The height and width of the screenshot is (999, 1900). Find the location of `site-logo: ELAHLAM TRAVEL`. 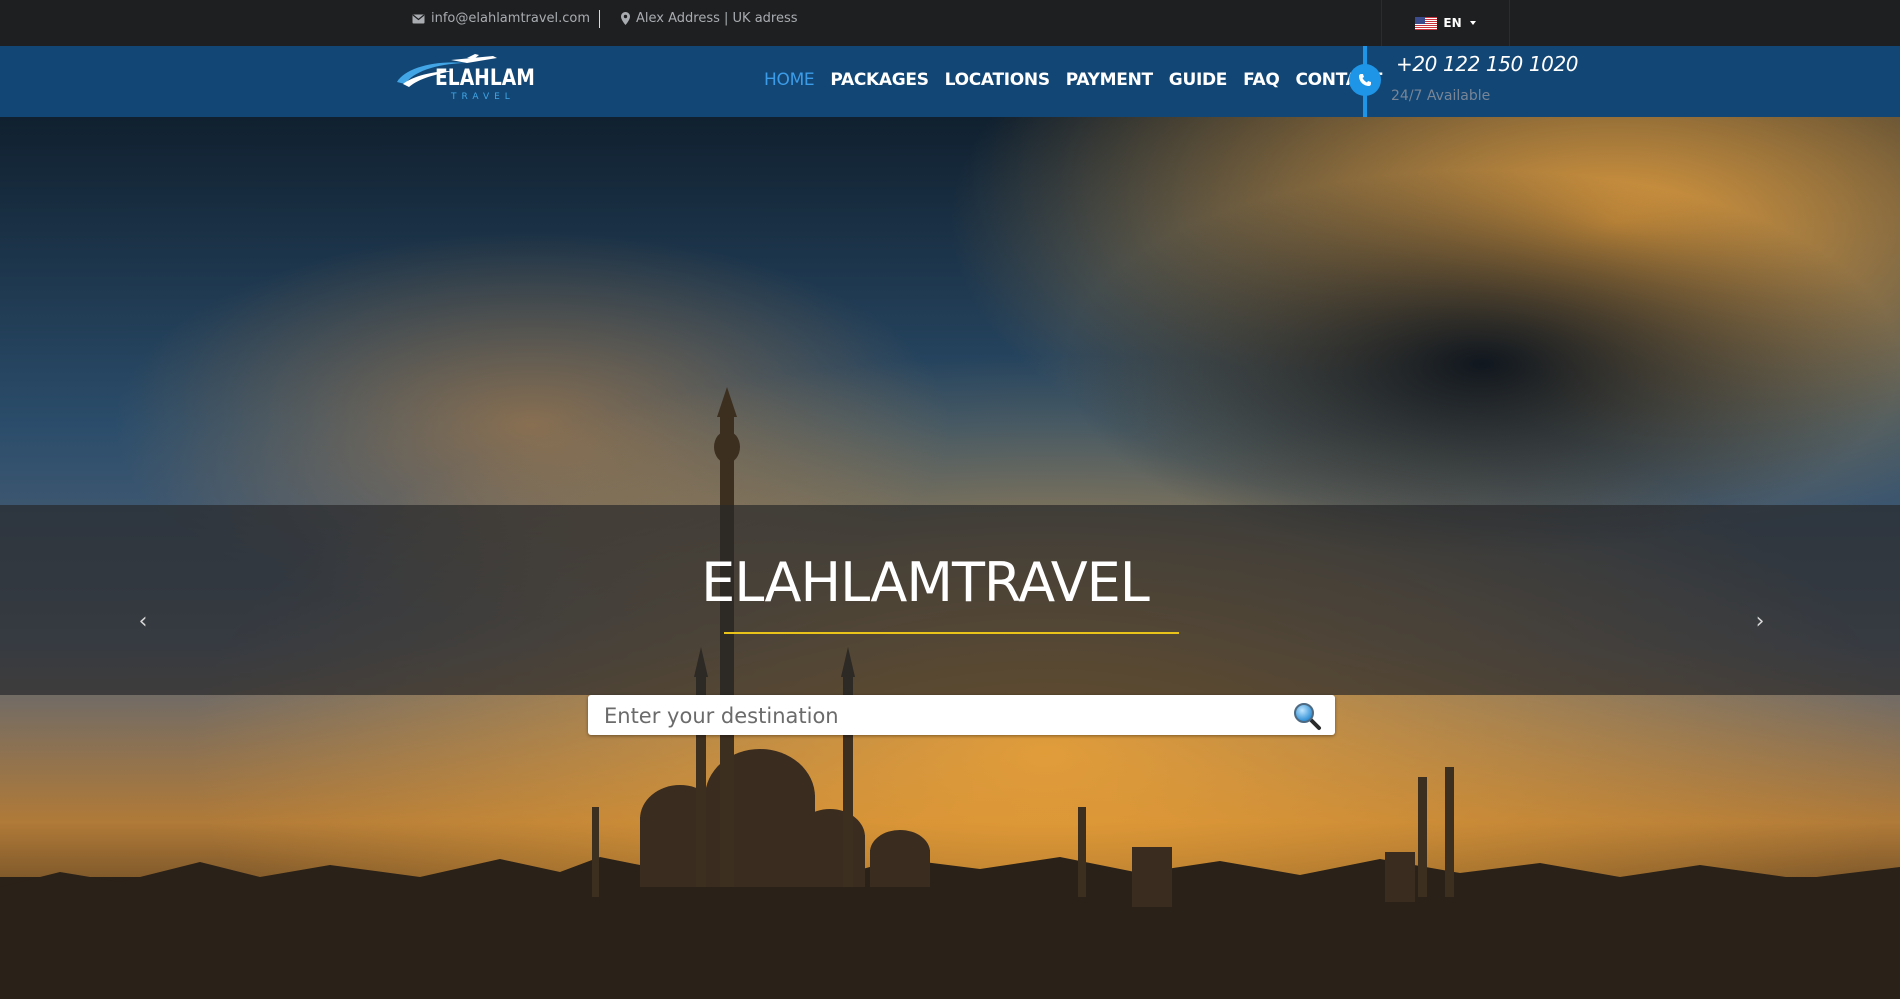

site-logo: ELAHLAM TRAVEL is located at coordinates (465, 79).